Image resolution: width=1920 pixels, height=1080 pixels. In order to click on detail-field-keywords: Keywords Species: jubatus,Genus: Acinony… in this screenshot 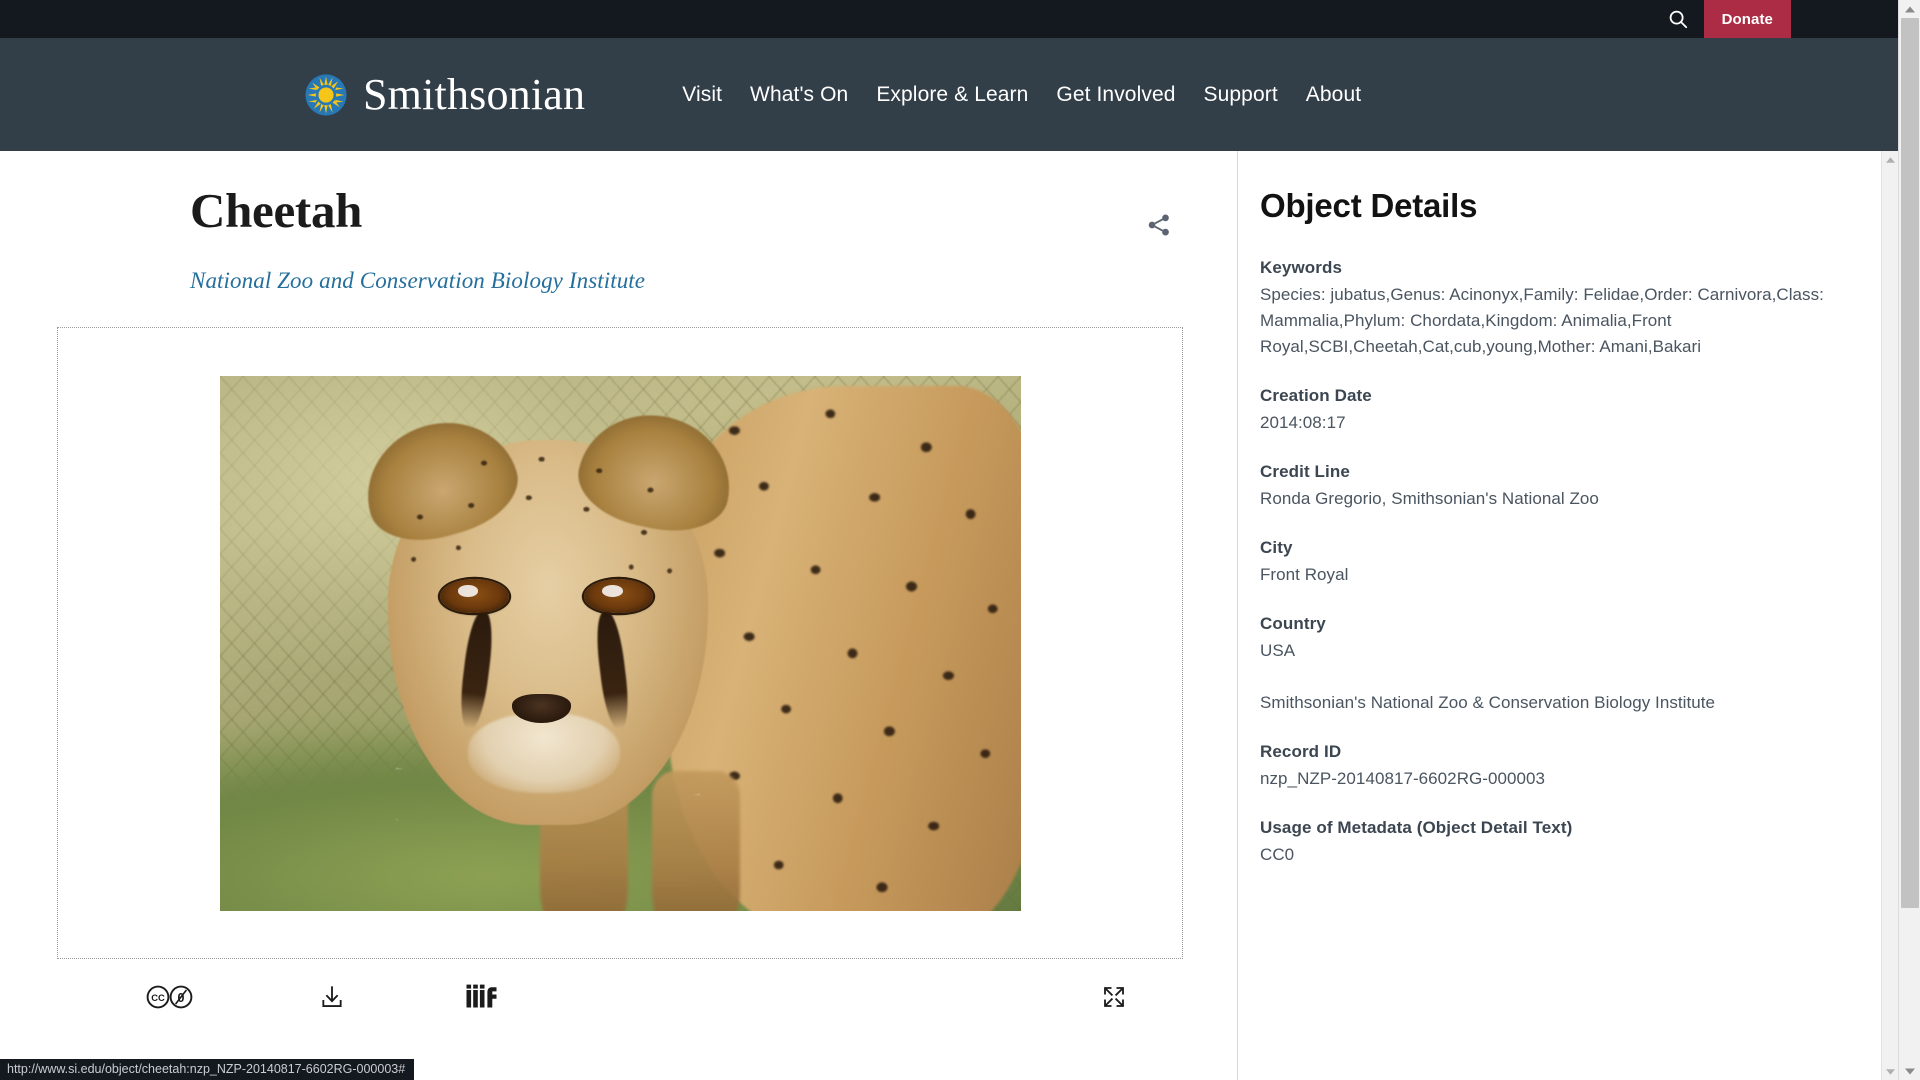, I will do `click(1561, 309)`.